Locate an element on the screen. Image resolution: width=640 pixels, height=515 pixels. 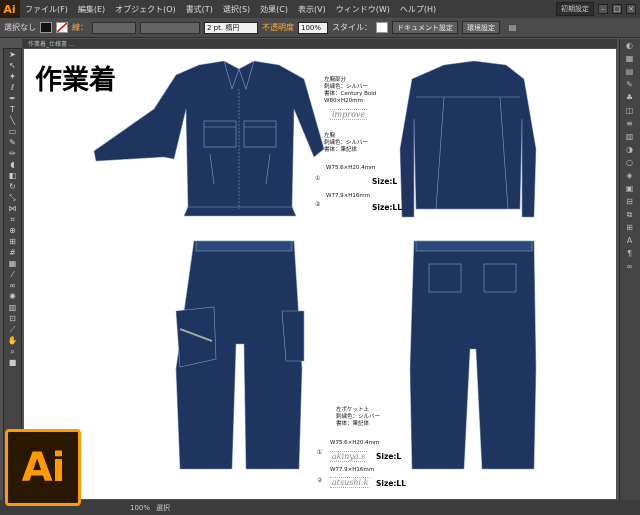
layers-panel-icon: ◈ is located at coordinates (629, 175).